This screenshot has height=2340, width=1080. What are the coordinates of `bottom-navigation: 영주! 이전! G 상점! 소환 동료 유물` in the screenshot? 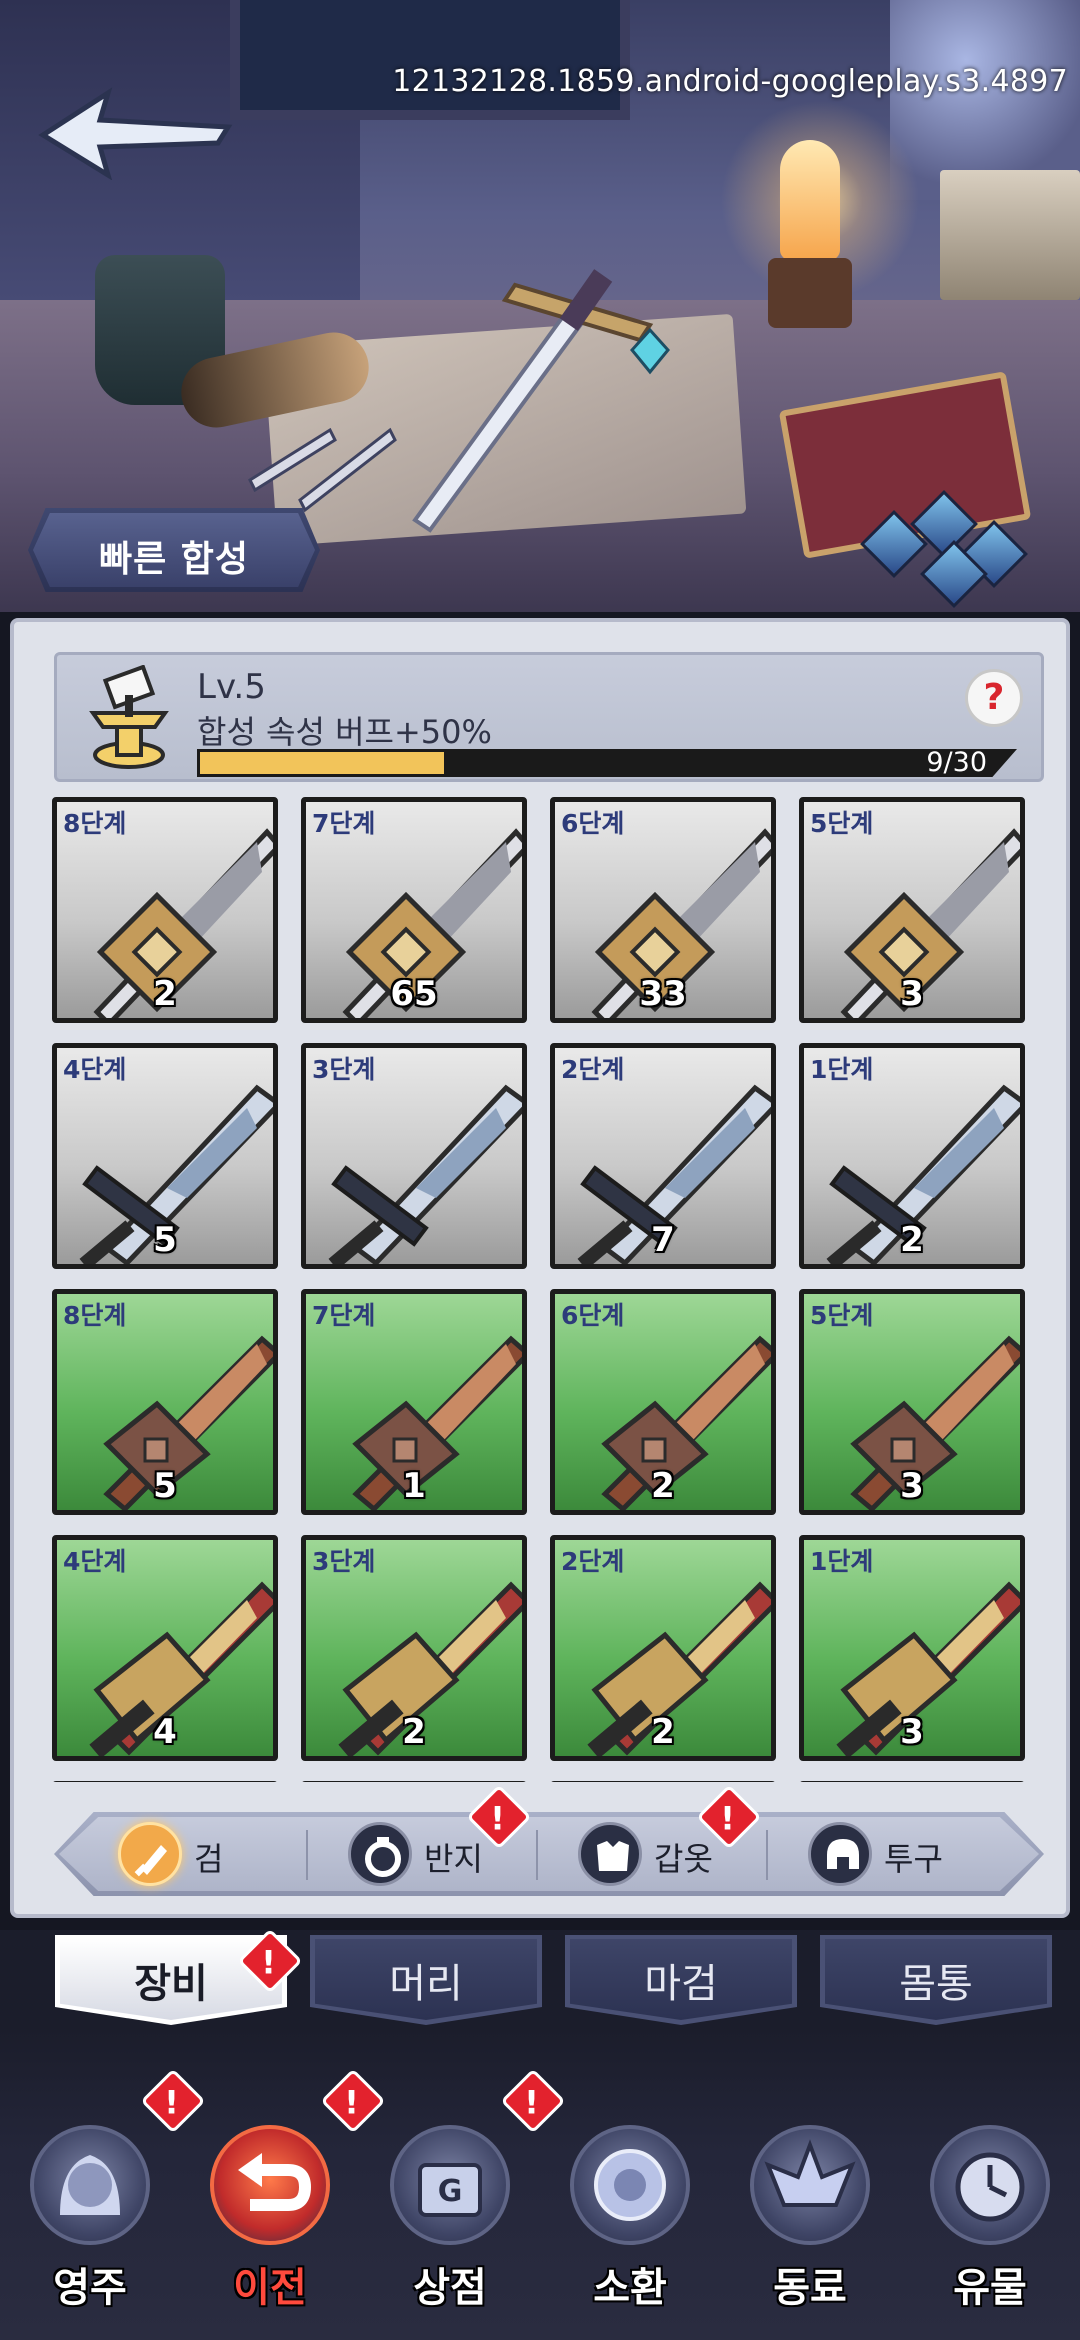 It's located at (540, 2185).